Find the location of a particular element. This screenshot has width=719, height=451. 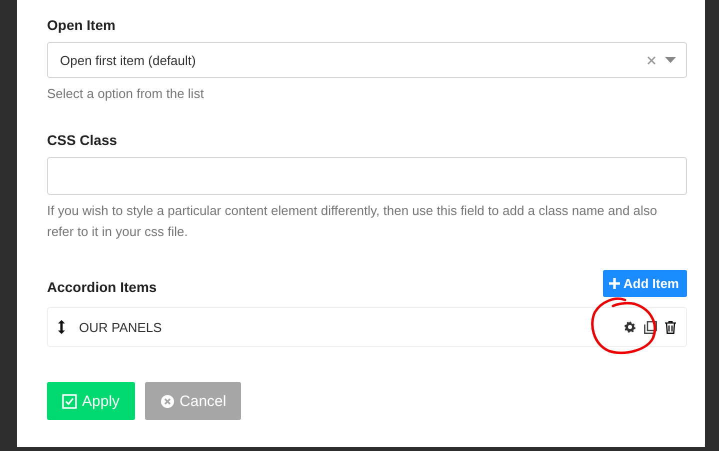

input-field is located at coordinates (367, 176).